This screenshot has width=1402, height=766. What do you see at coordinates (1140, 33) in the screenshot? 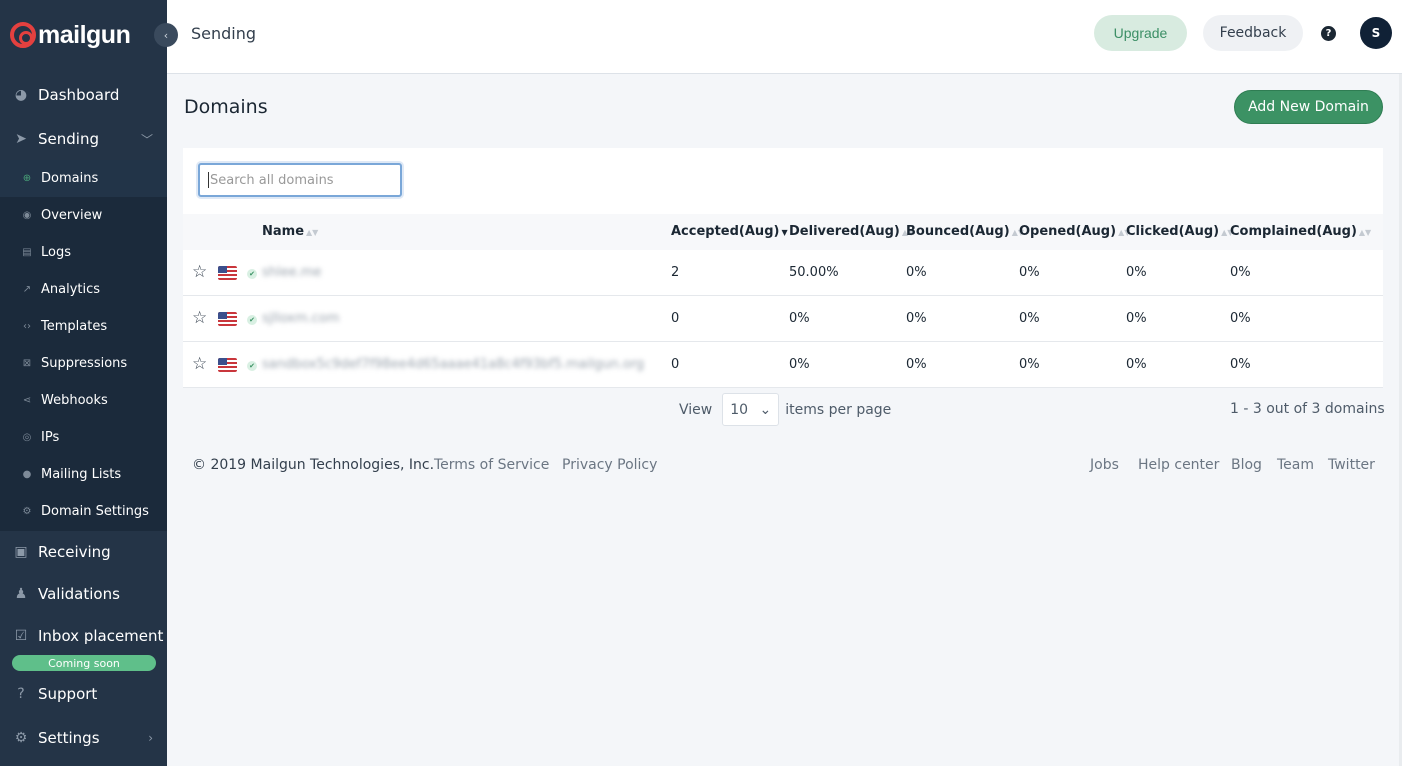
I see `upgrade-button: Upgrade` at bounding box center [1140, 33].